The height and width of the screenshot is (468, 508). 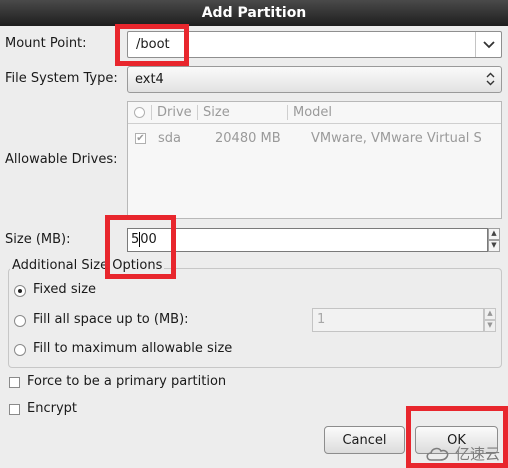 What do you see at coordinates (64, 289) in the screenshot?
I see `fixed-size-label: Fixed size` at bounding box center [64, 289].